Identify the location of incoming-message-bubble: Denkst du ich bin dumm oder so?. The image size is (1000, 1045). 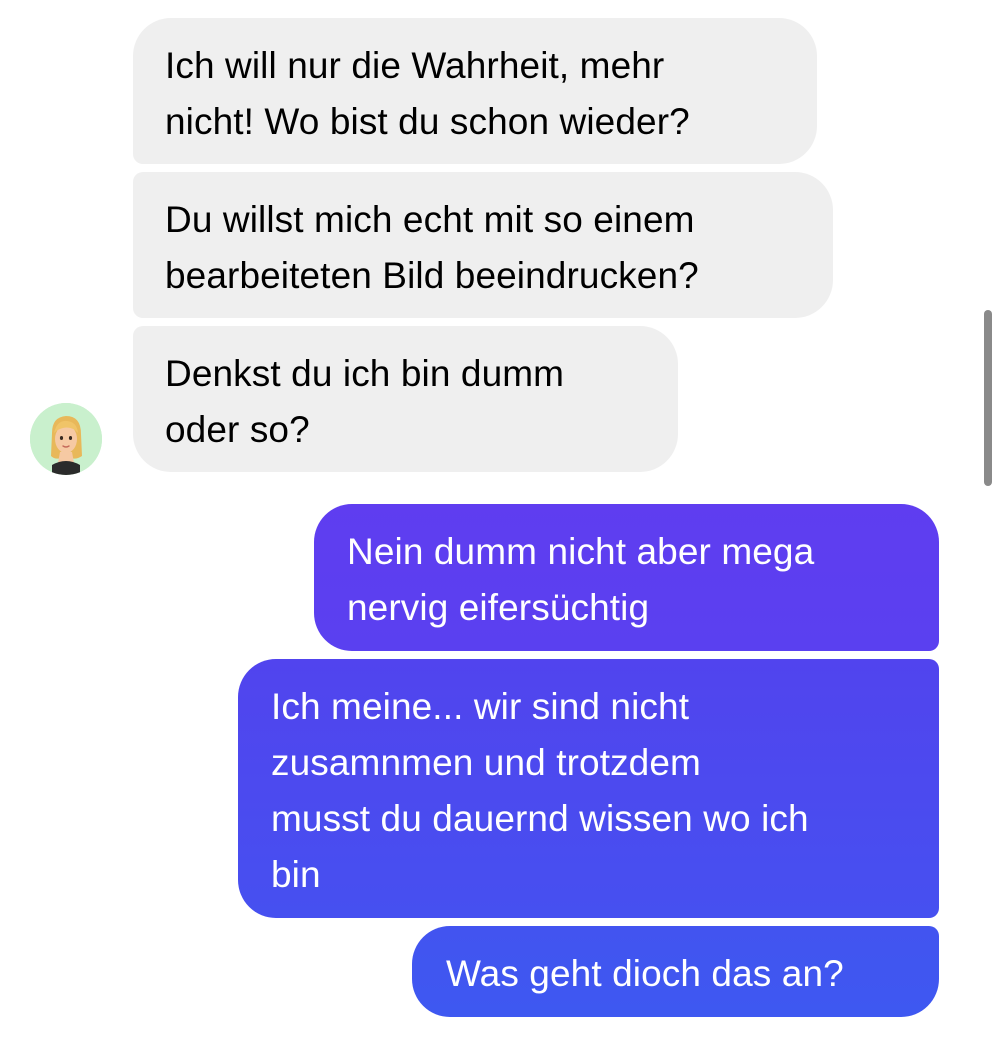
(405, 399).